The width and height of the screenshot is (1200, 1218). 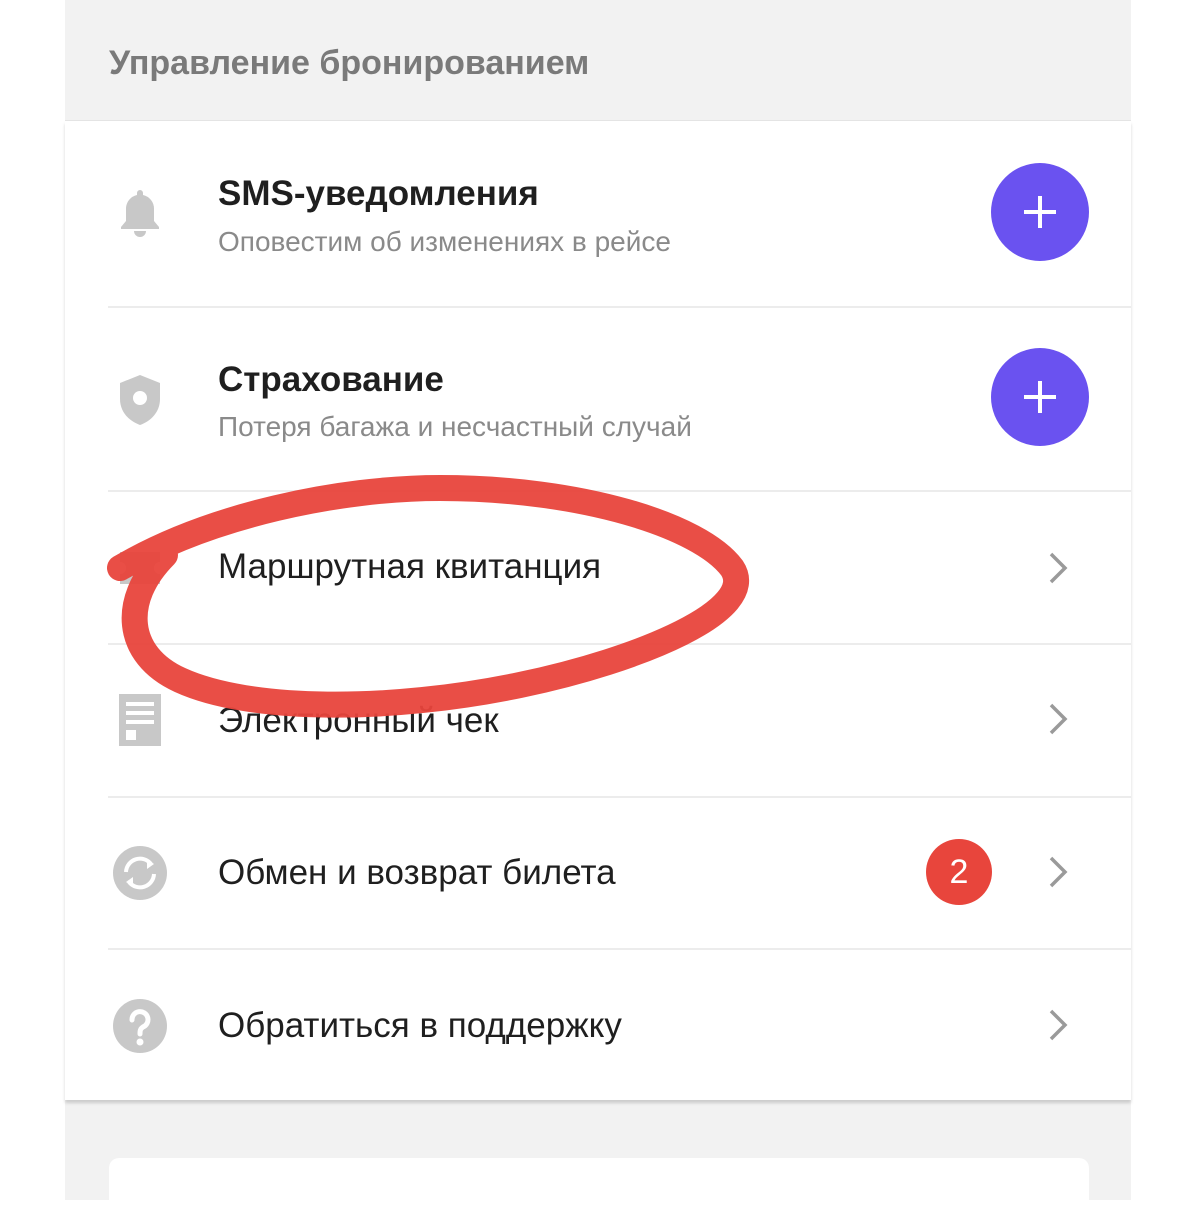 What do you see at coordinates (140, 720) in the screenshot?
I see `receipt-icon` at bounding box center [140, 720].